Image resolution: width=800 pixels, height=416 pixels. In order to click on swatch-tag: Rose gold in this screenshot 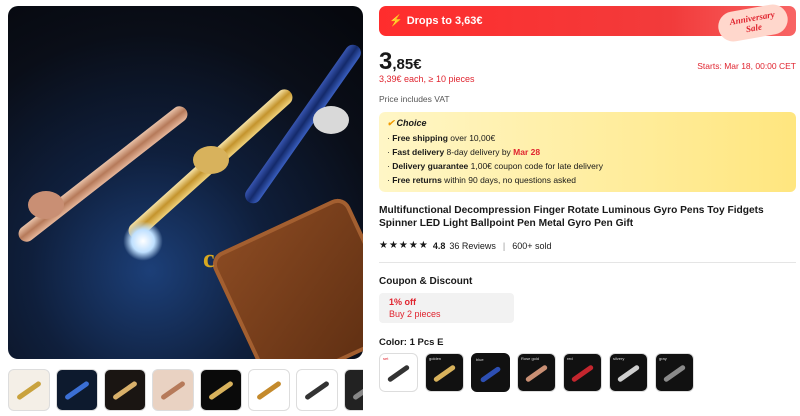, I will do `click(530, 358)`.